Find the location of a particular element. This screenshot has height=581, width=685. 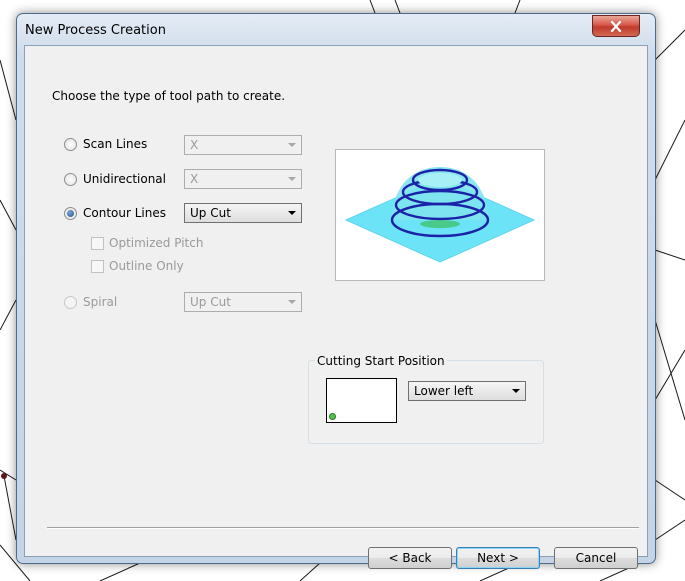

start-position-select: Lower left is located at coordinates (467, 391).